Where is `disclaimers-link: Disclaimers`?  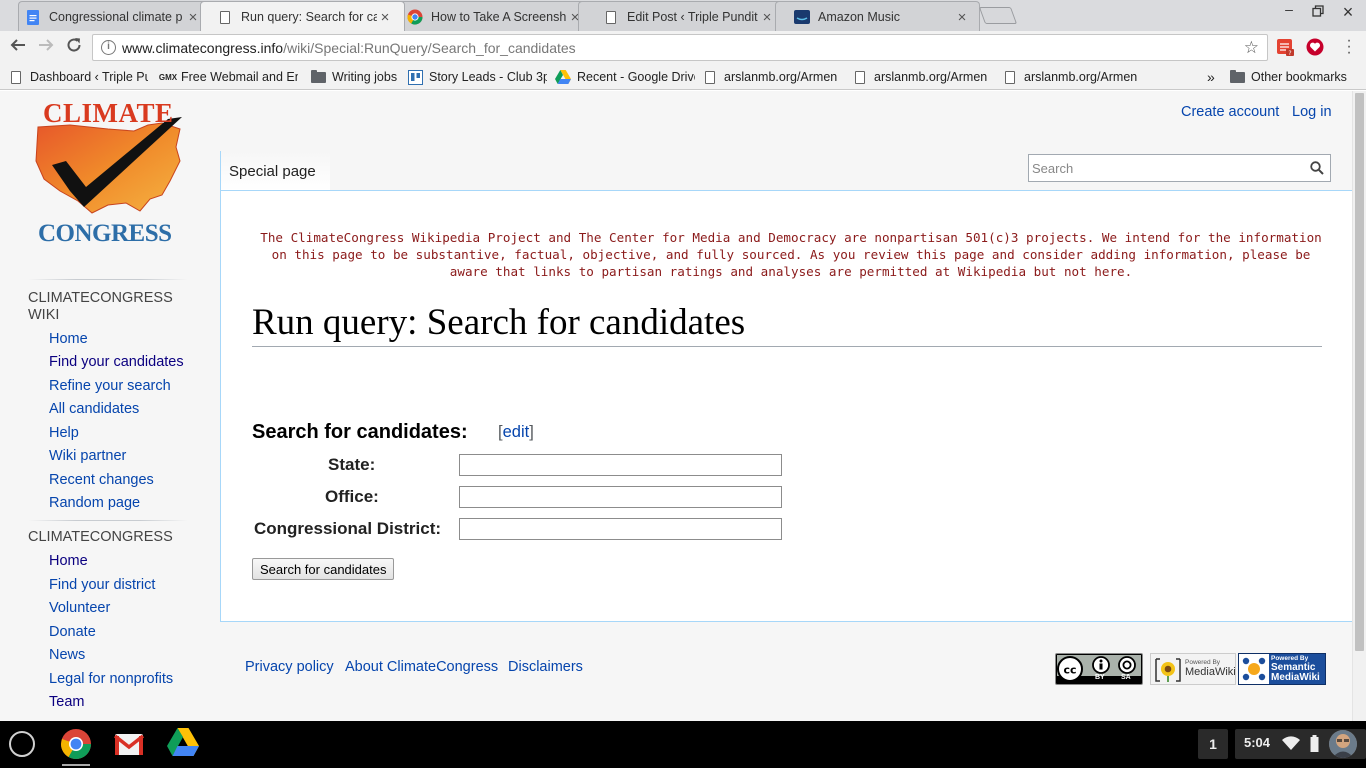
disclaimers-link: Disclaimers is located at coordinates (545, 667).